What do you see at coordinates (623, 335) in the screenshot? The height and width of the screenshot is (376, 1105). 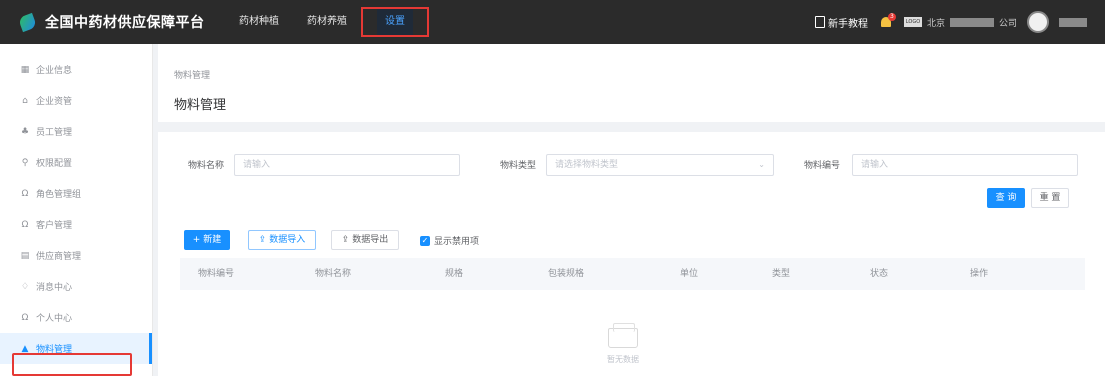 I see `empty-box-icon` at bounding box center [623, 335].